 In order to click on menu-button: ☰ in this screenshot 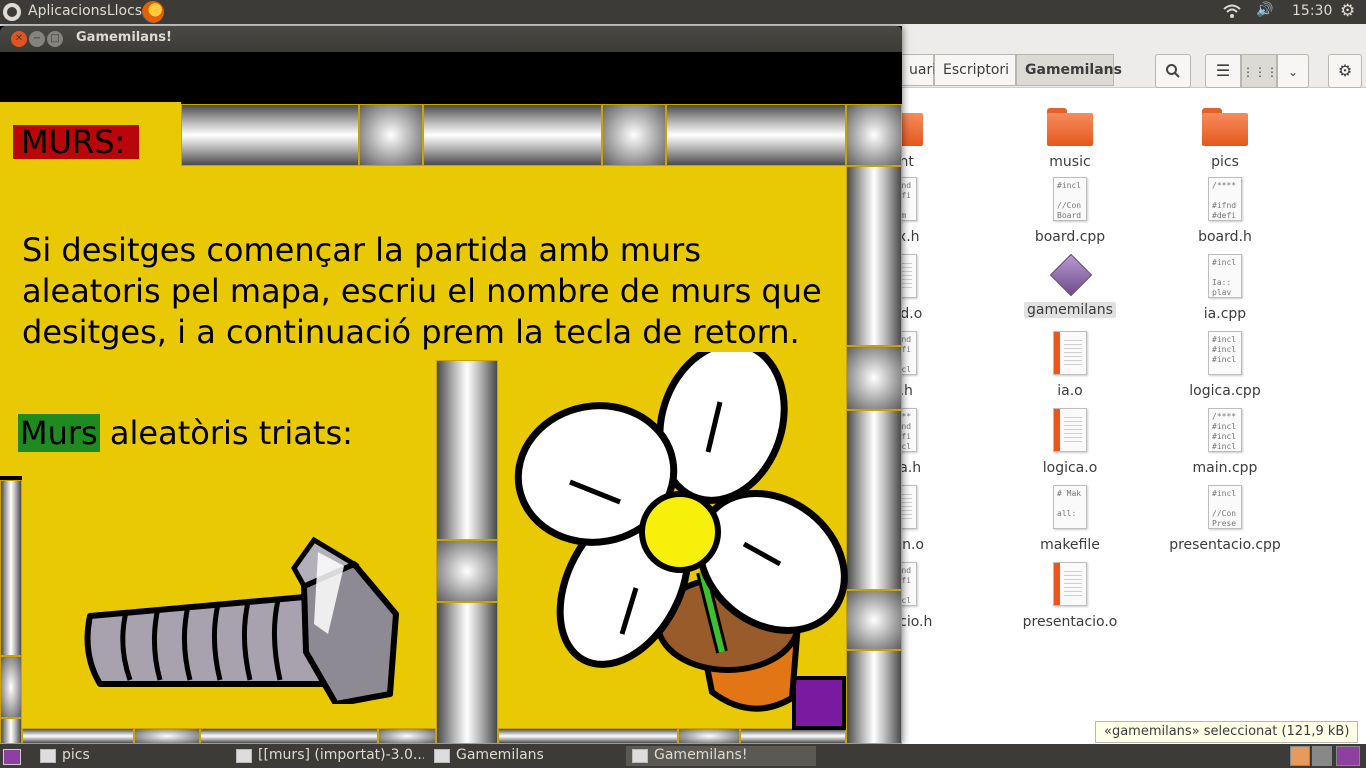, I will do `click(1223, 71)`.